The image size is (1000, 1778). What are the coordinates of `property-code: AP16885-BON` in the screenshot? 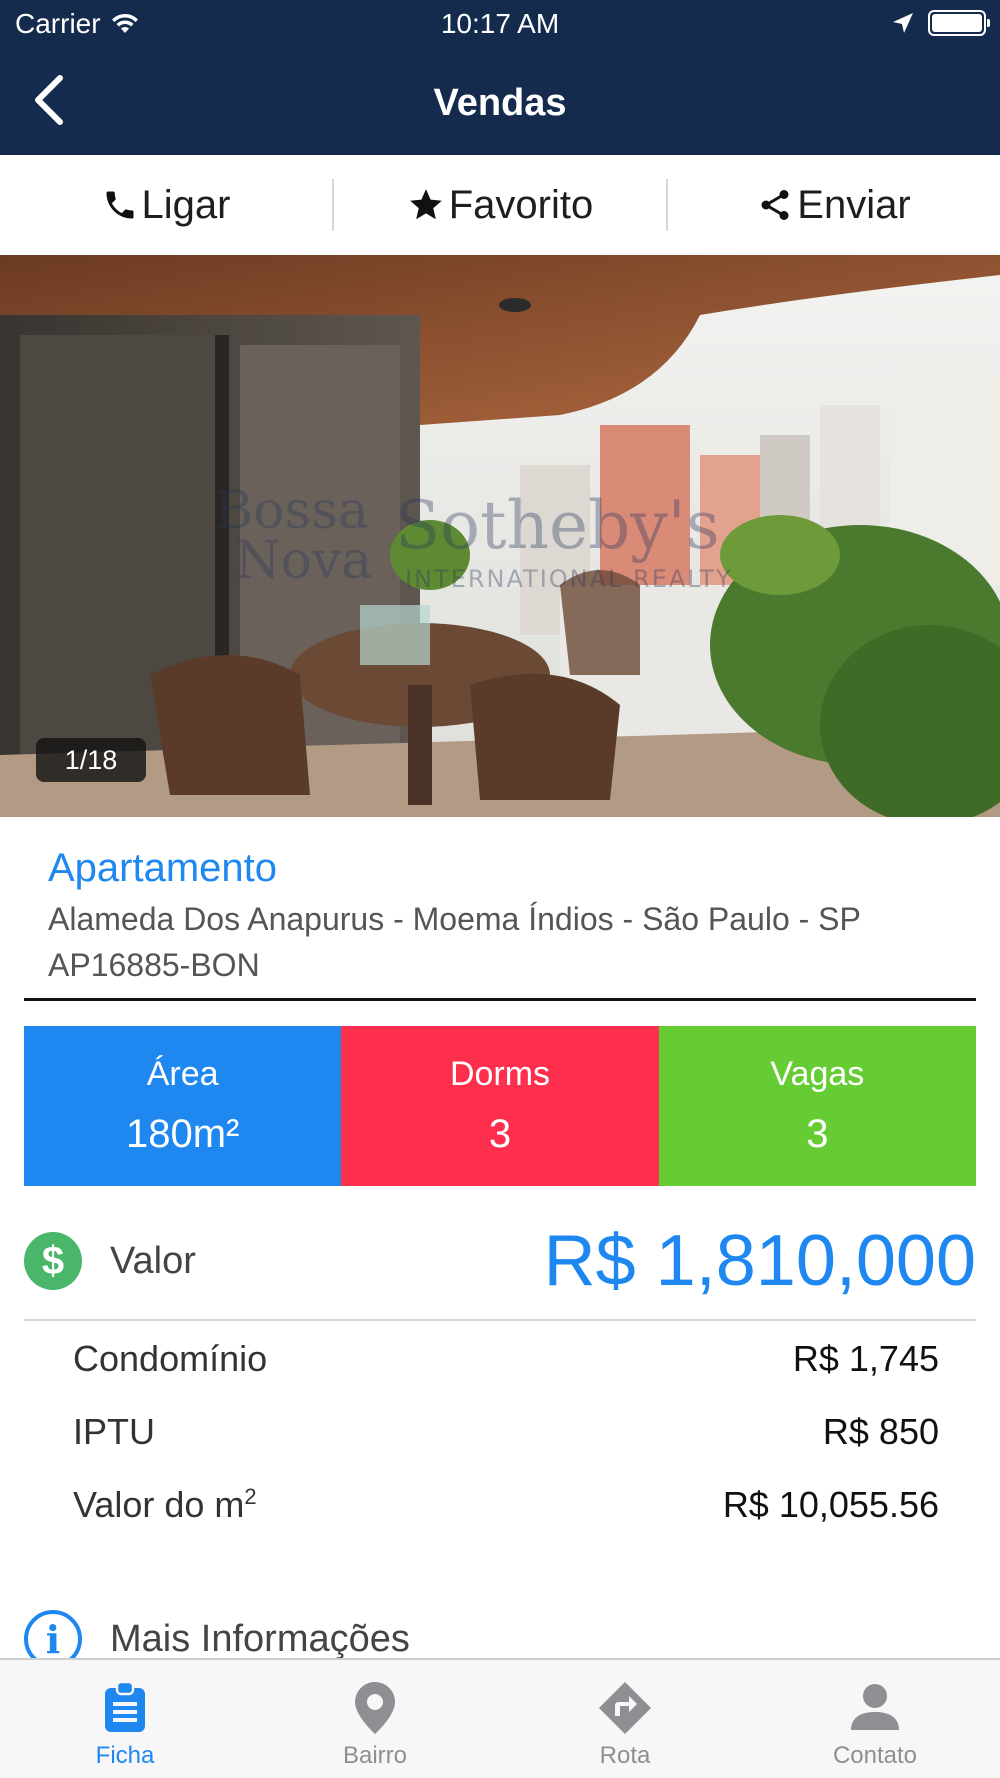 It's located at (154, 965).